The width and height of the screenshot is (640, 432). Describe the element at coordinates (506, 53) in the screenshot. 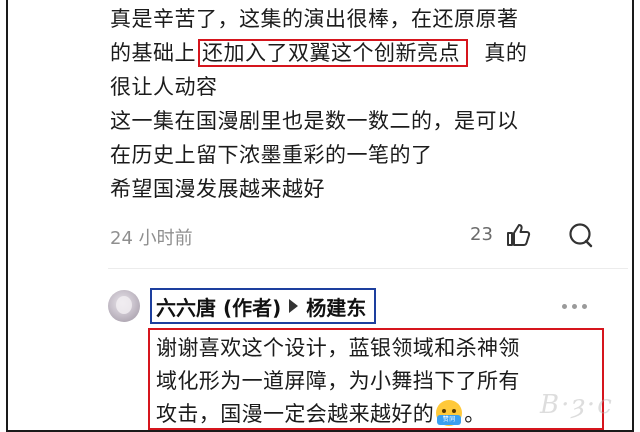

I see `comment-text-segment: 真的` at that location.